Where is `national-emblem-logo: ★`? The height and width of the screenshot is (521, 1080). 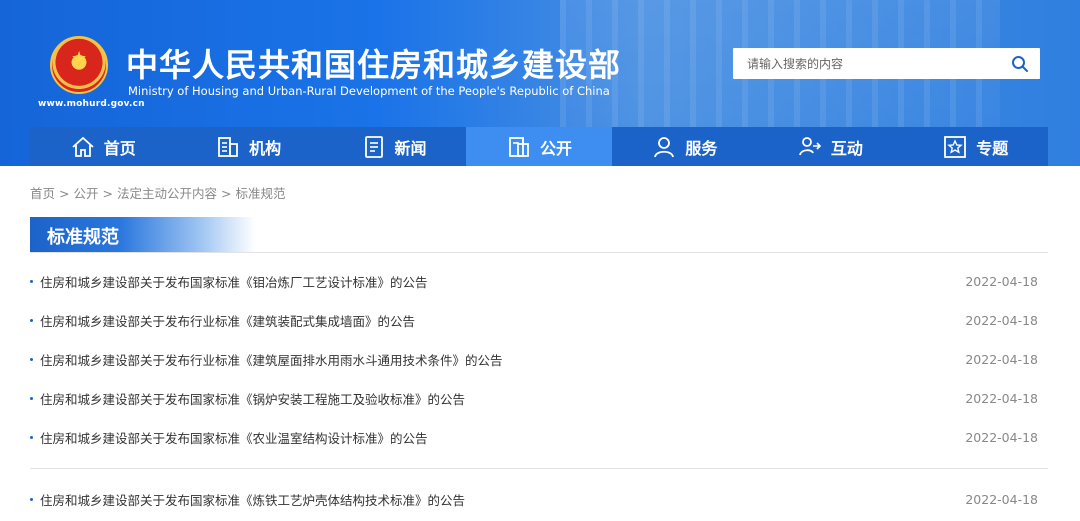
national-emblem-logo: ★ is located at coordinates (79, 65).